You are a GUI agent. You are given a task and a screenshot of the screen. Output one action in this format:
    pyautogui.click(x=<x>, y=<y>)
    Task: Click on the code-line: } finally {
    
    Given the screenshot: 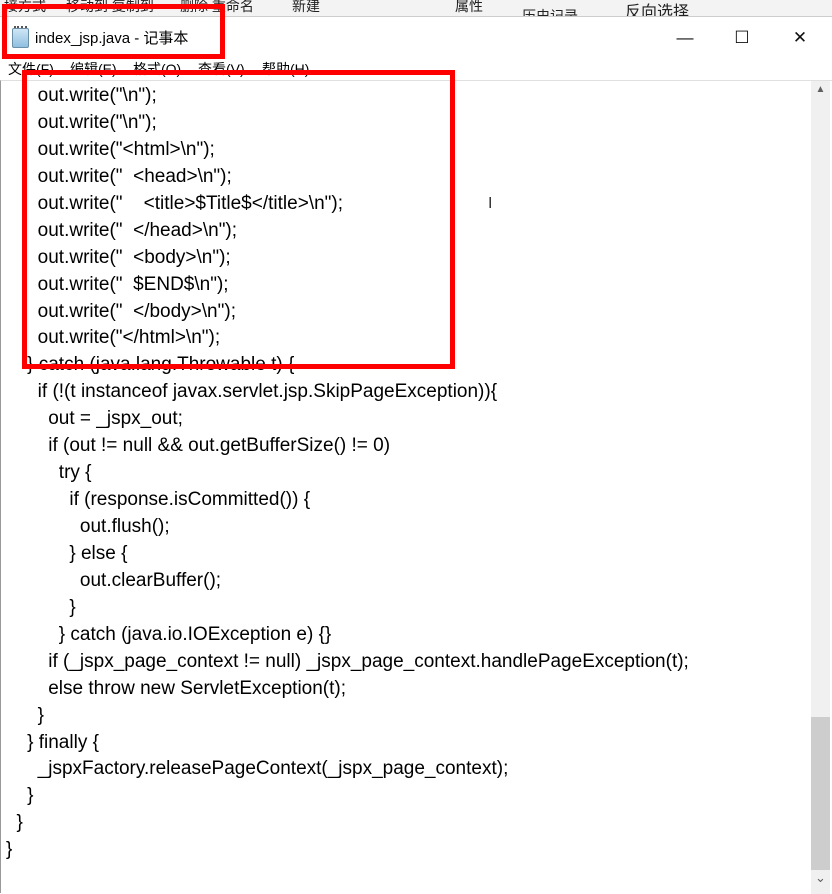 What is the action you would take?
    pyautogui.click(x=52, y=742)
    